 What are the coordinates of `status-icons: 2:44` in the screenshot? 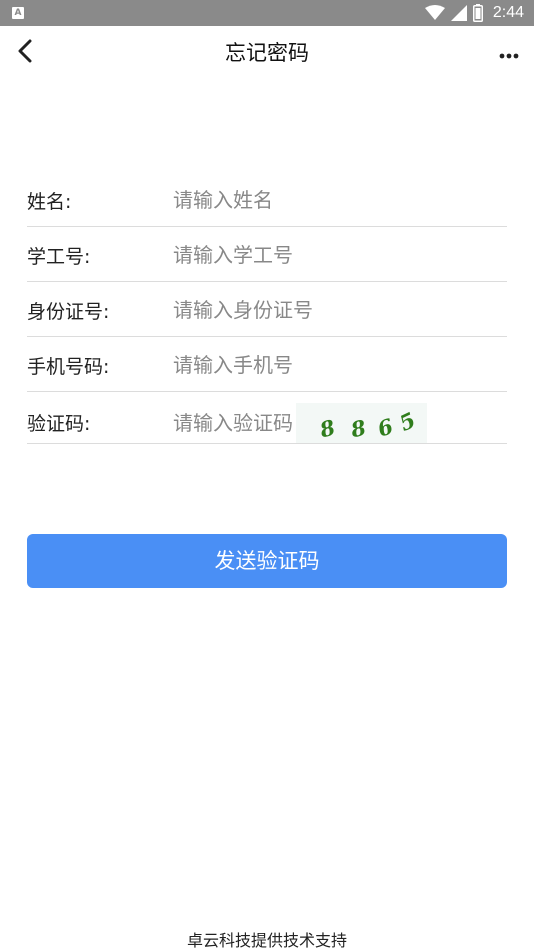 It's located at (474, 13).